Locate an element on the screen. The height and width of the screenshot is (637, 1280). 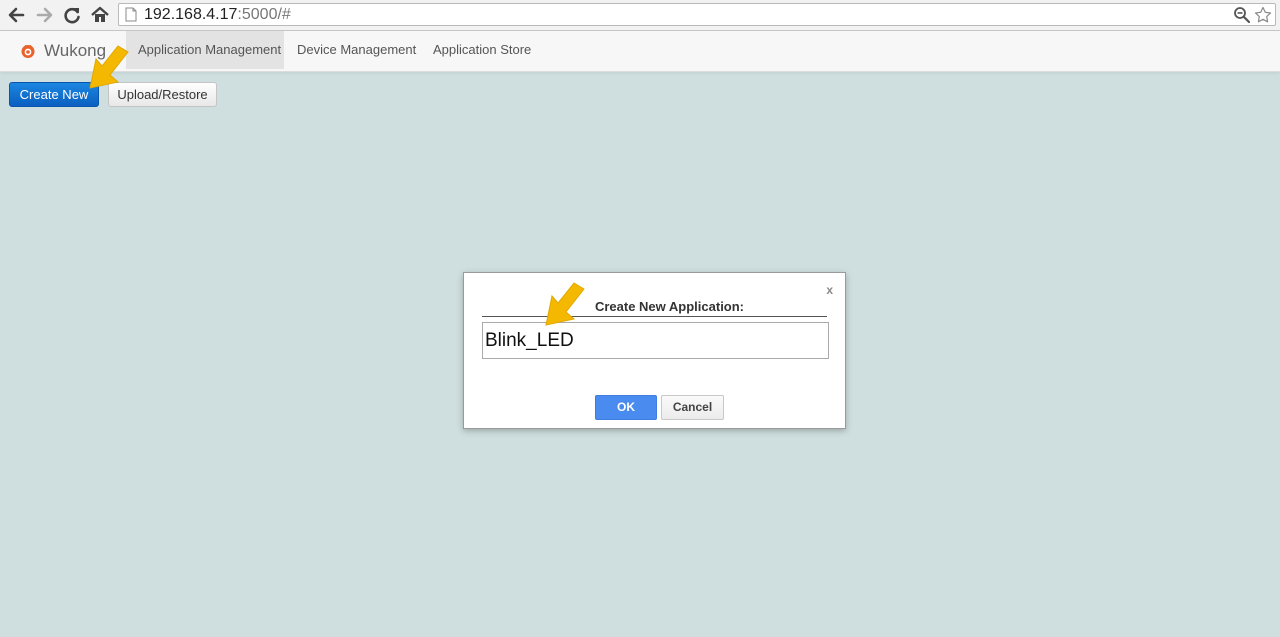
ok-button: OK is located at coordinates (626, 407).